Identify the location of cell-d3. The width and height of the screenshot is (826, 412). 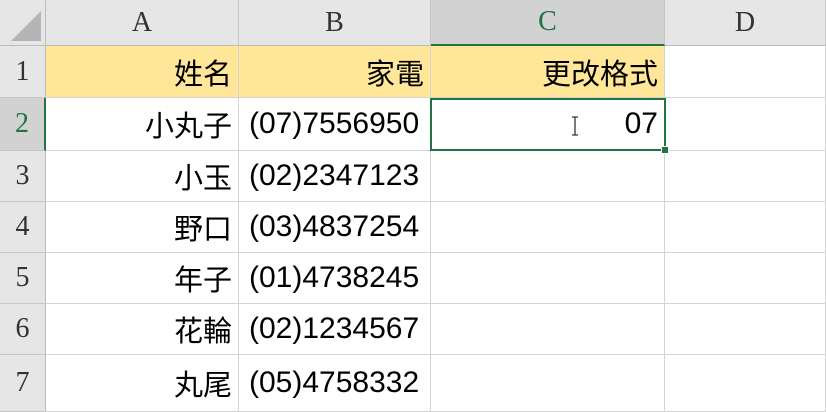
(745, 176).